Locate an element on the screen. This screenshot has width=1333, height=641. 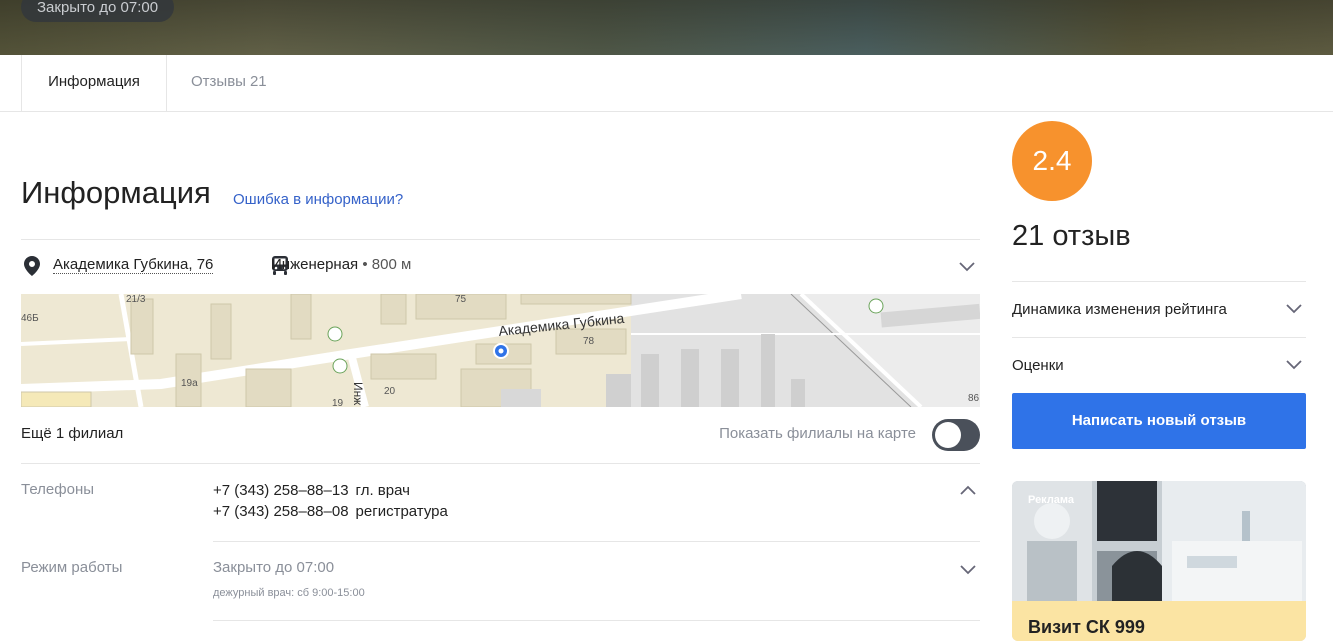
section-title: Информация is located at coordinates (116, 192).